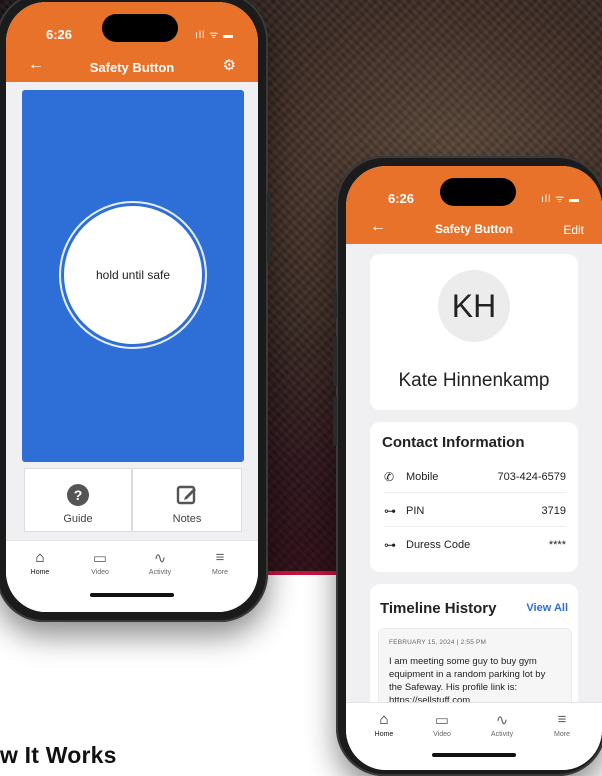  I want to click on contact-row-duress: ⊶ Duress Code ****, so click(475, 549).